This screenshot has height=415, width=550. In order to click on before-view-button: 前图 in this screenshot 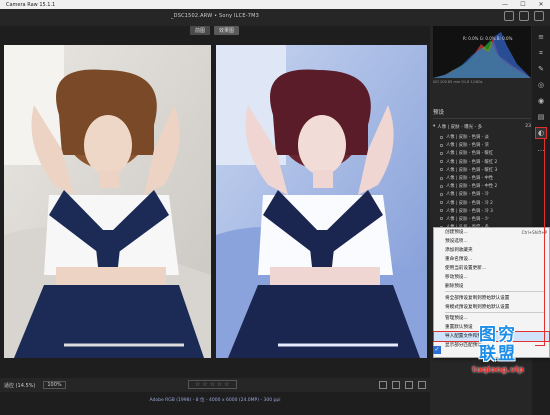, I will do `click(200, 30)`.